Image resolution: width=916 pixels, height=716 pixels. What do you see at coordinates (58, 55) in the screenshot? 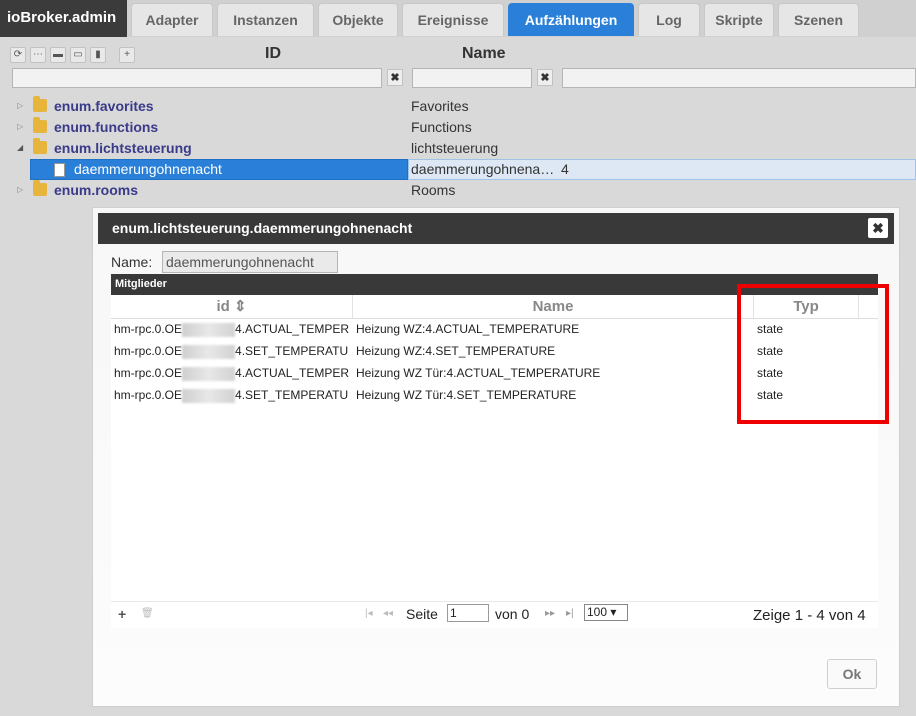
I see `folder-closed-icon: ▬` at bounding box center [58, 55].